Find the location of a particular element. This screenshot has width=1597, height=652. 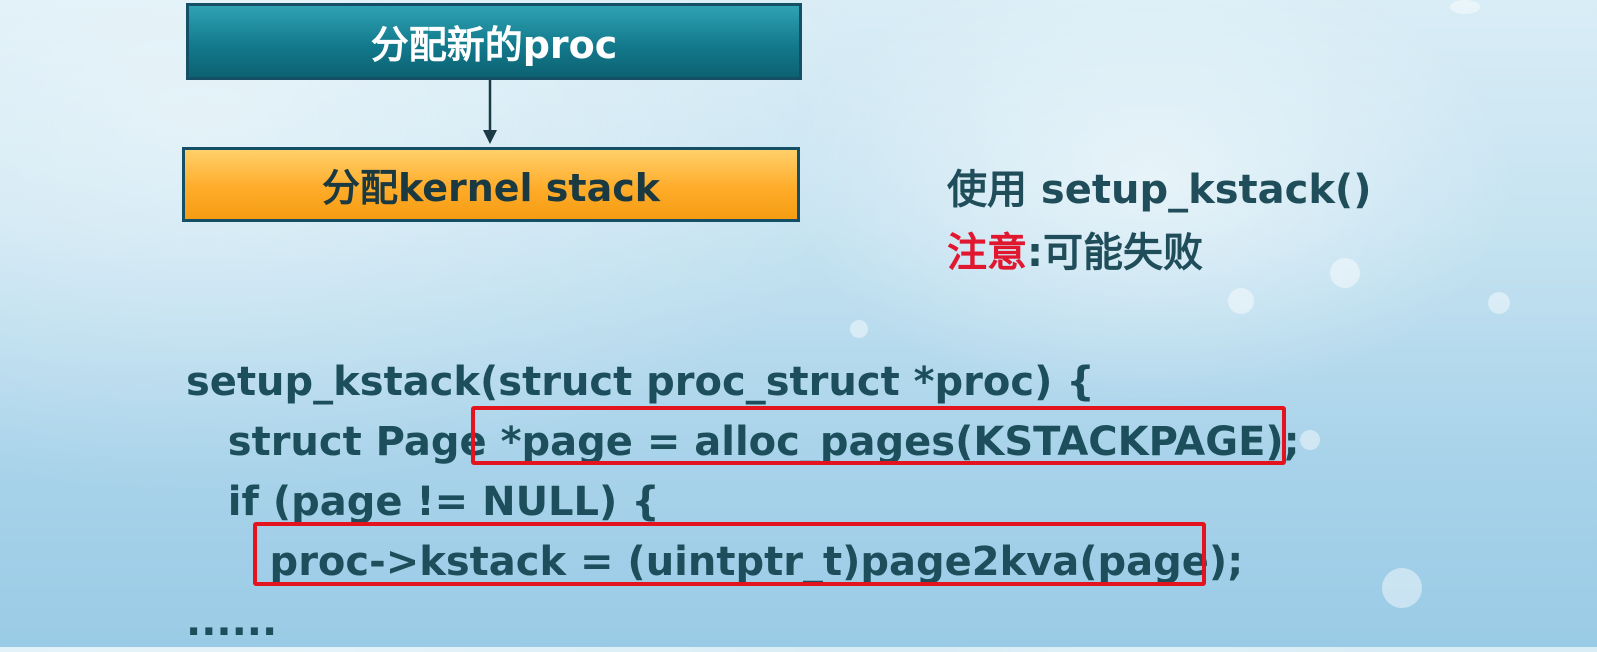

flow-arrow-icon is located at coordinates (490, 112).